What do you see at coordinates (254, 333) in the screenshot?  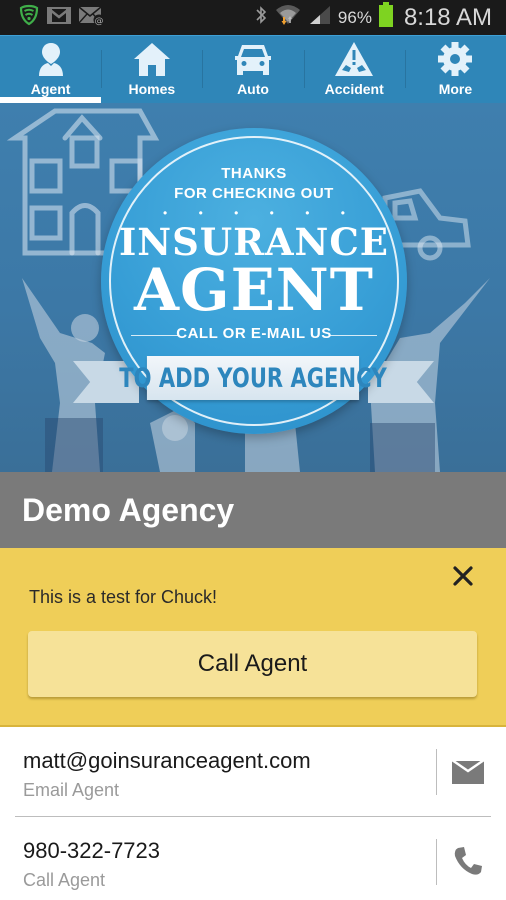 I see `badge-line-call: CALL OR E-MAIL US` at bounding box center [254, 333].